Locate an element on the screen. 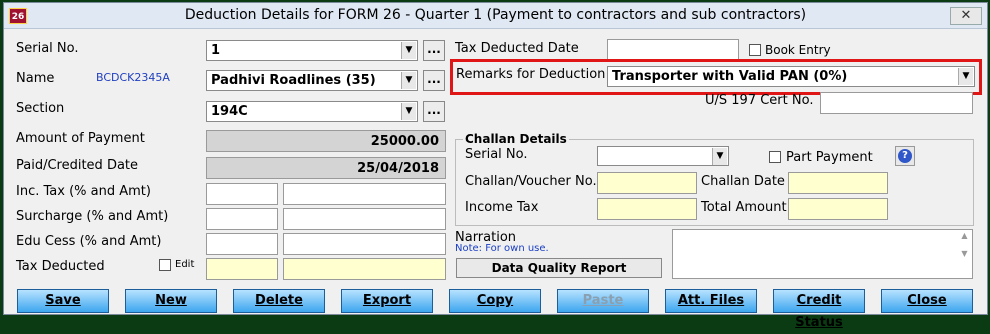 The image size is (990, 334). narration-scrollbar: ▲ ▼ is located at coordinates (964, 244).